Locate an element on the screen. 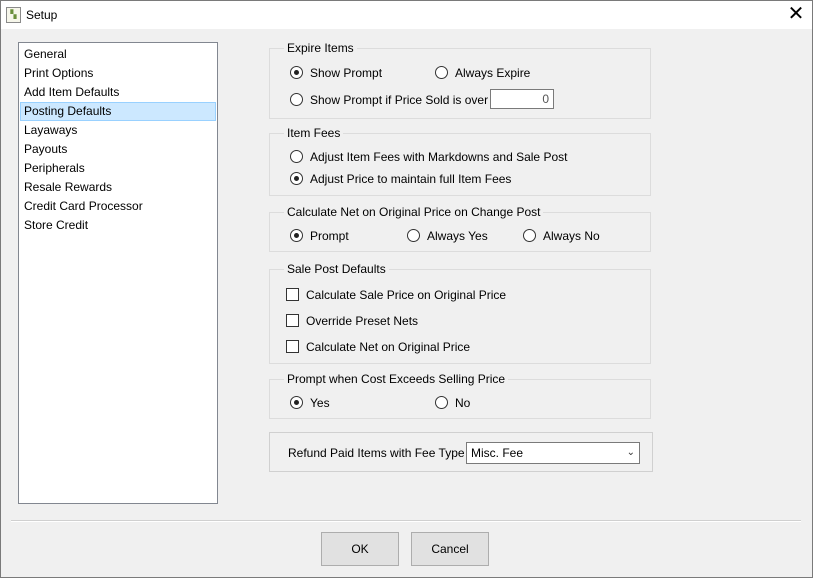 The width and height of the screenshot is (813, 578). item-fees-title: Item Fees is located at coordinates (314, 133).